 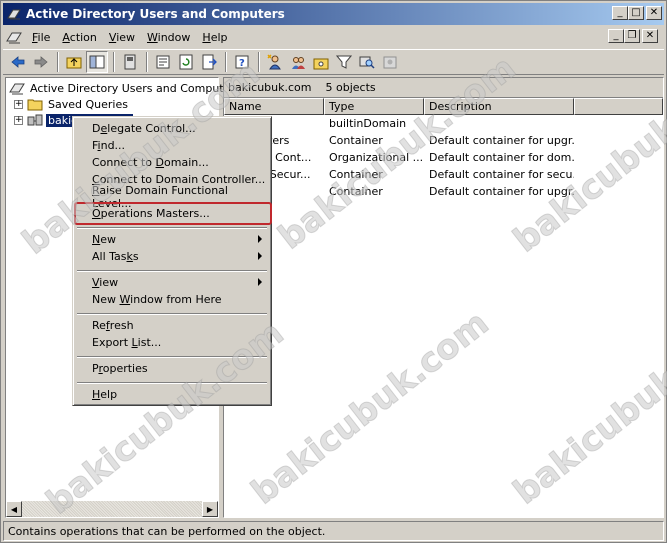 What do you see at coordinates (172, 282) in the screenshot?
I see `menu-item-view: View` at bounding box center [172, 282].